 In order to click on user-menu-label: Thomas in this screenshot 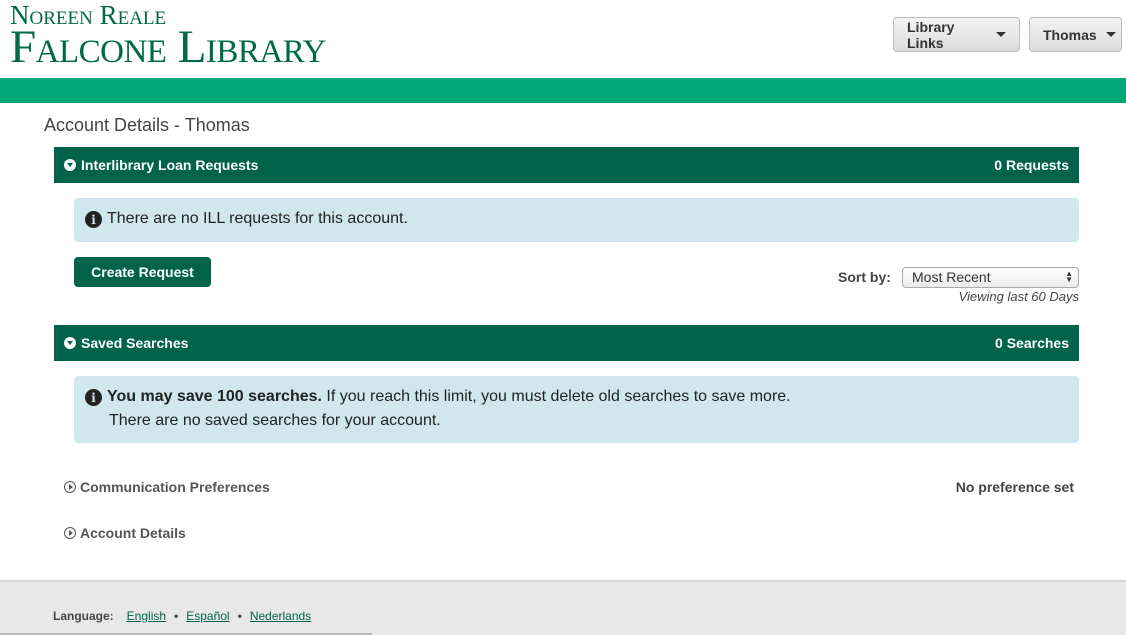, I will do `click(1070, 34)`.